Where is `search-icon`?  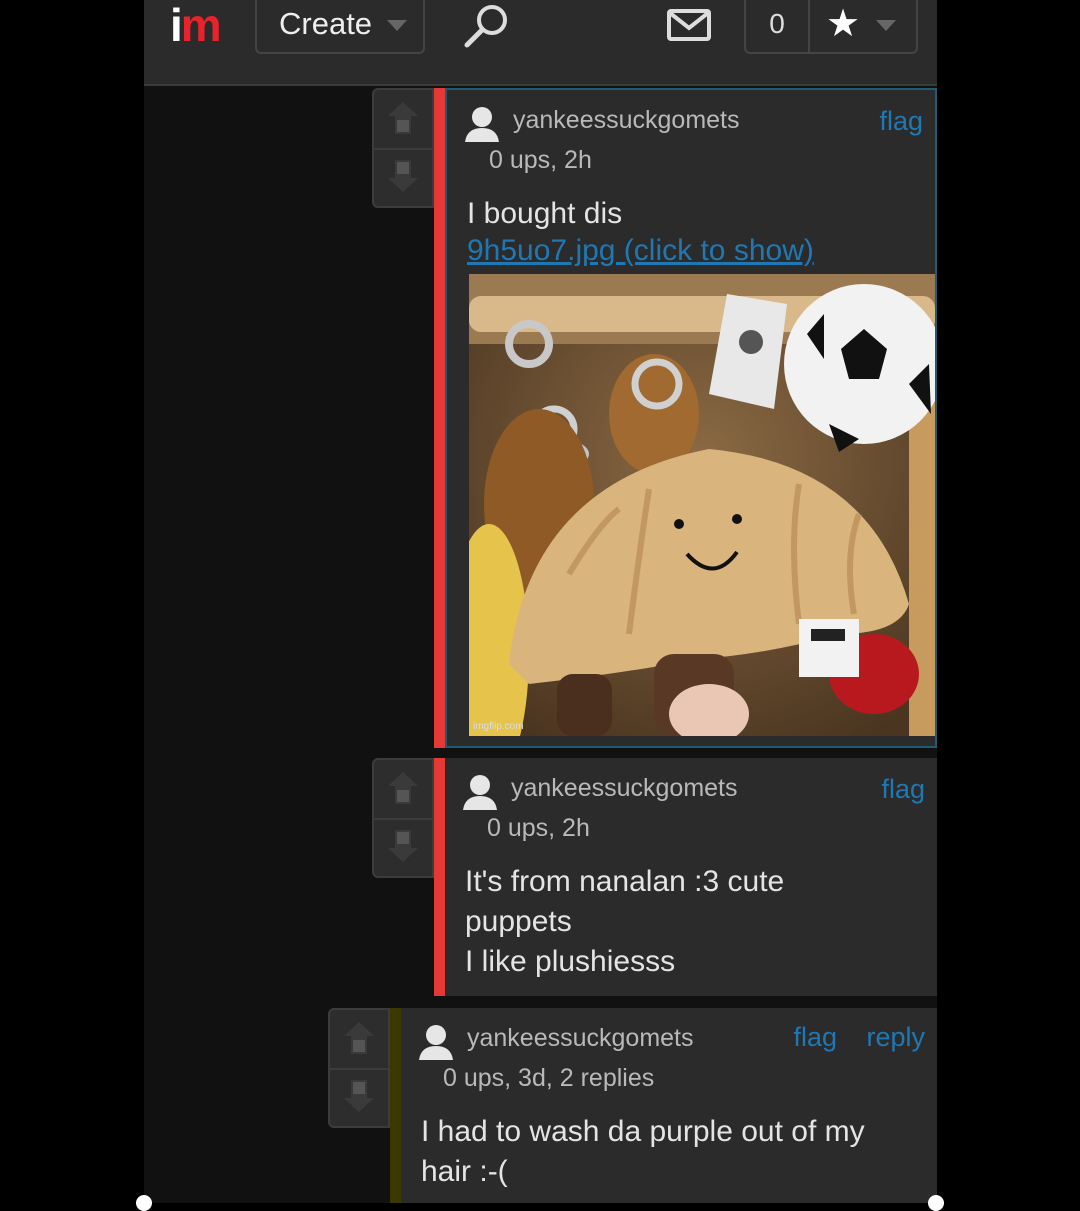
search-icon is located at coordinates (487, 25).